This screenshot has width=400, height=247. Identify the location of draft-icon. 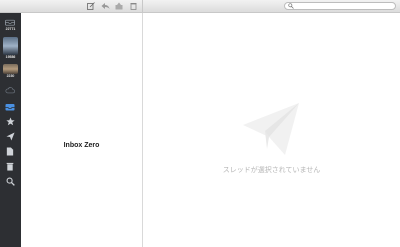
(10, 151).